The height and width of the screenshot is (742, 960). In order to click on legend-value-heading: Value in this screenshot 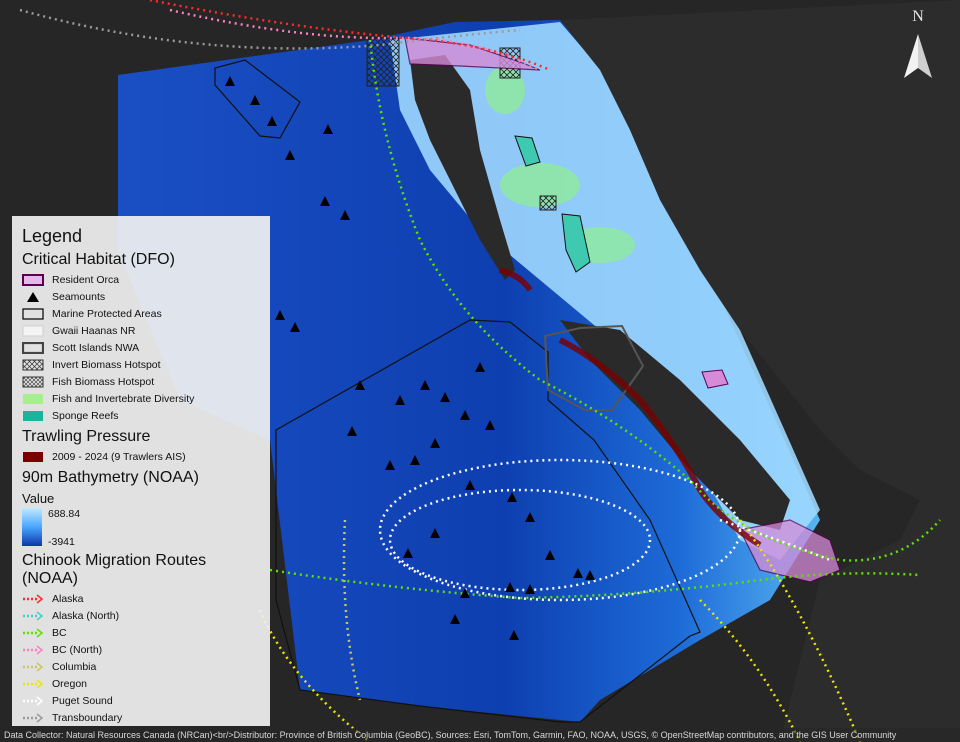, I will do `click(38, 498)`.